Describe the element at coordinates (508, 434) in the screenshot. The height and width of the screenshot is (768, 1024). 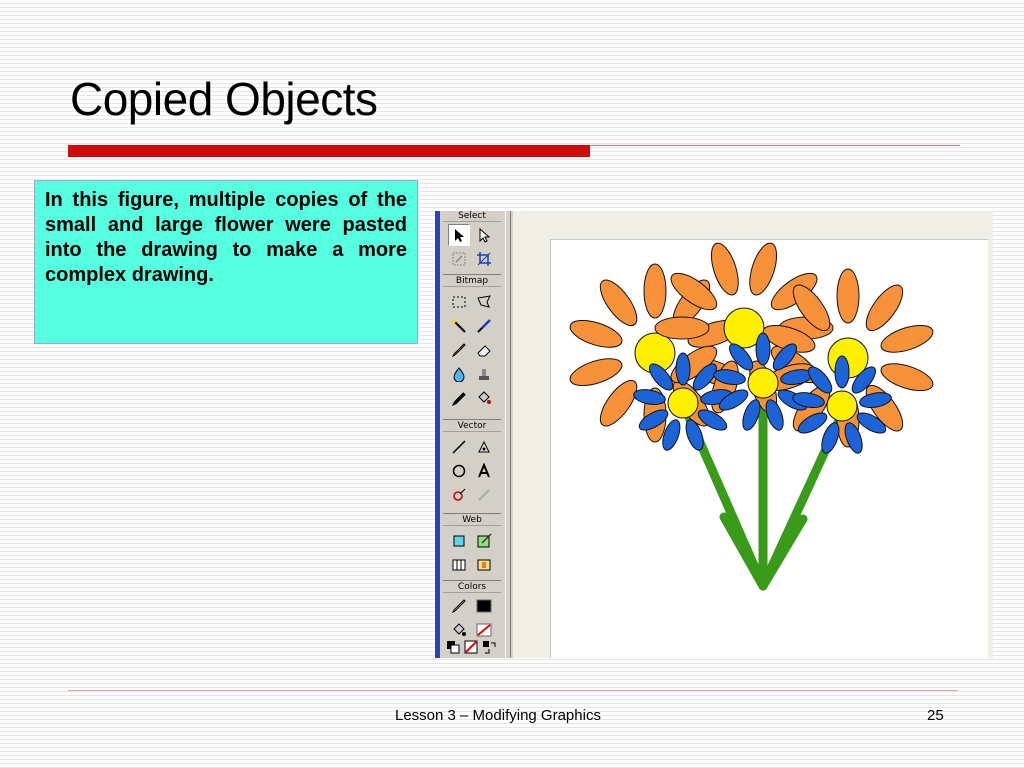
I see `panel-divider` at that location.